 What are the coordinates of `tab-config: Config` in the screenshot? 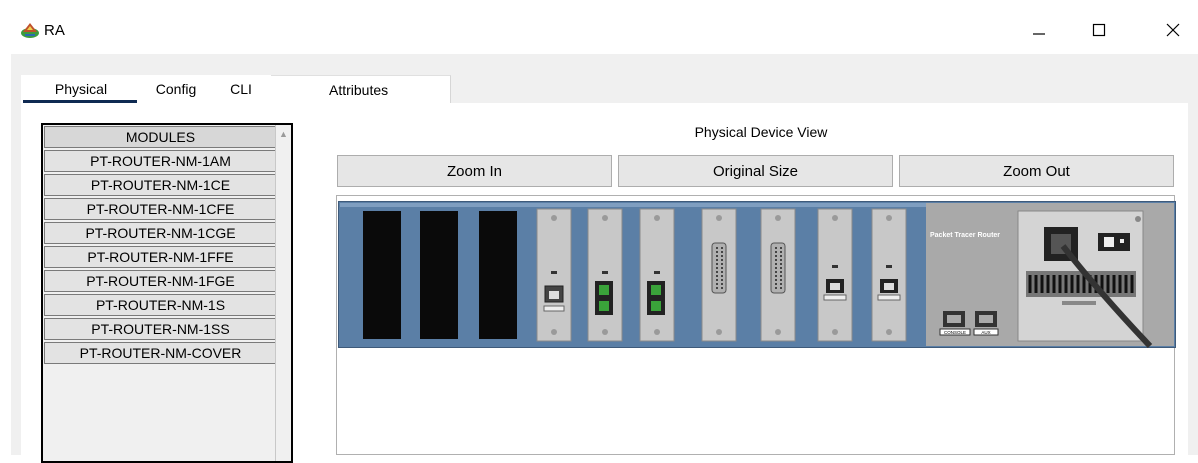 It's located at (176, 89).